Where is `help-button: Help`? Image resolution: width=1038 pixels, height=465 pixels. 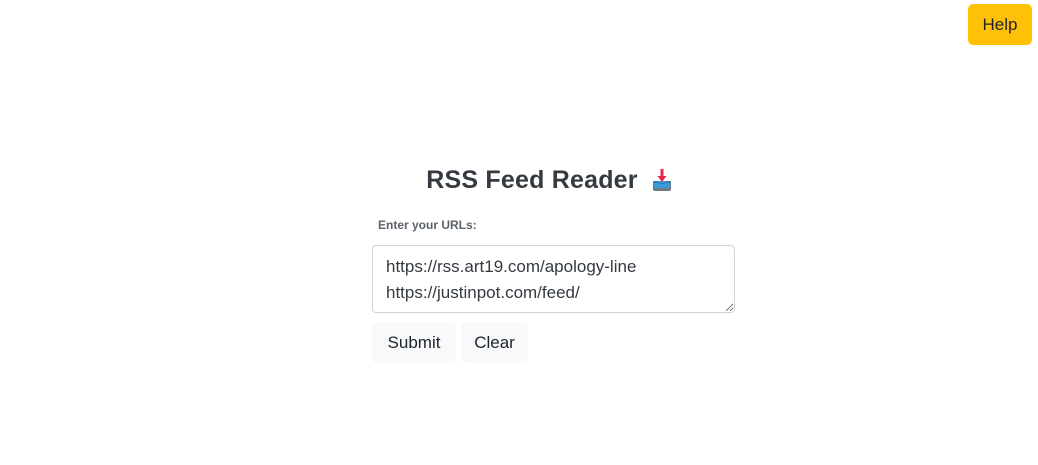 help-button: Help is located at coordinates (1000, 24).